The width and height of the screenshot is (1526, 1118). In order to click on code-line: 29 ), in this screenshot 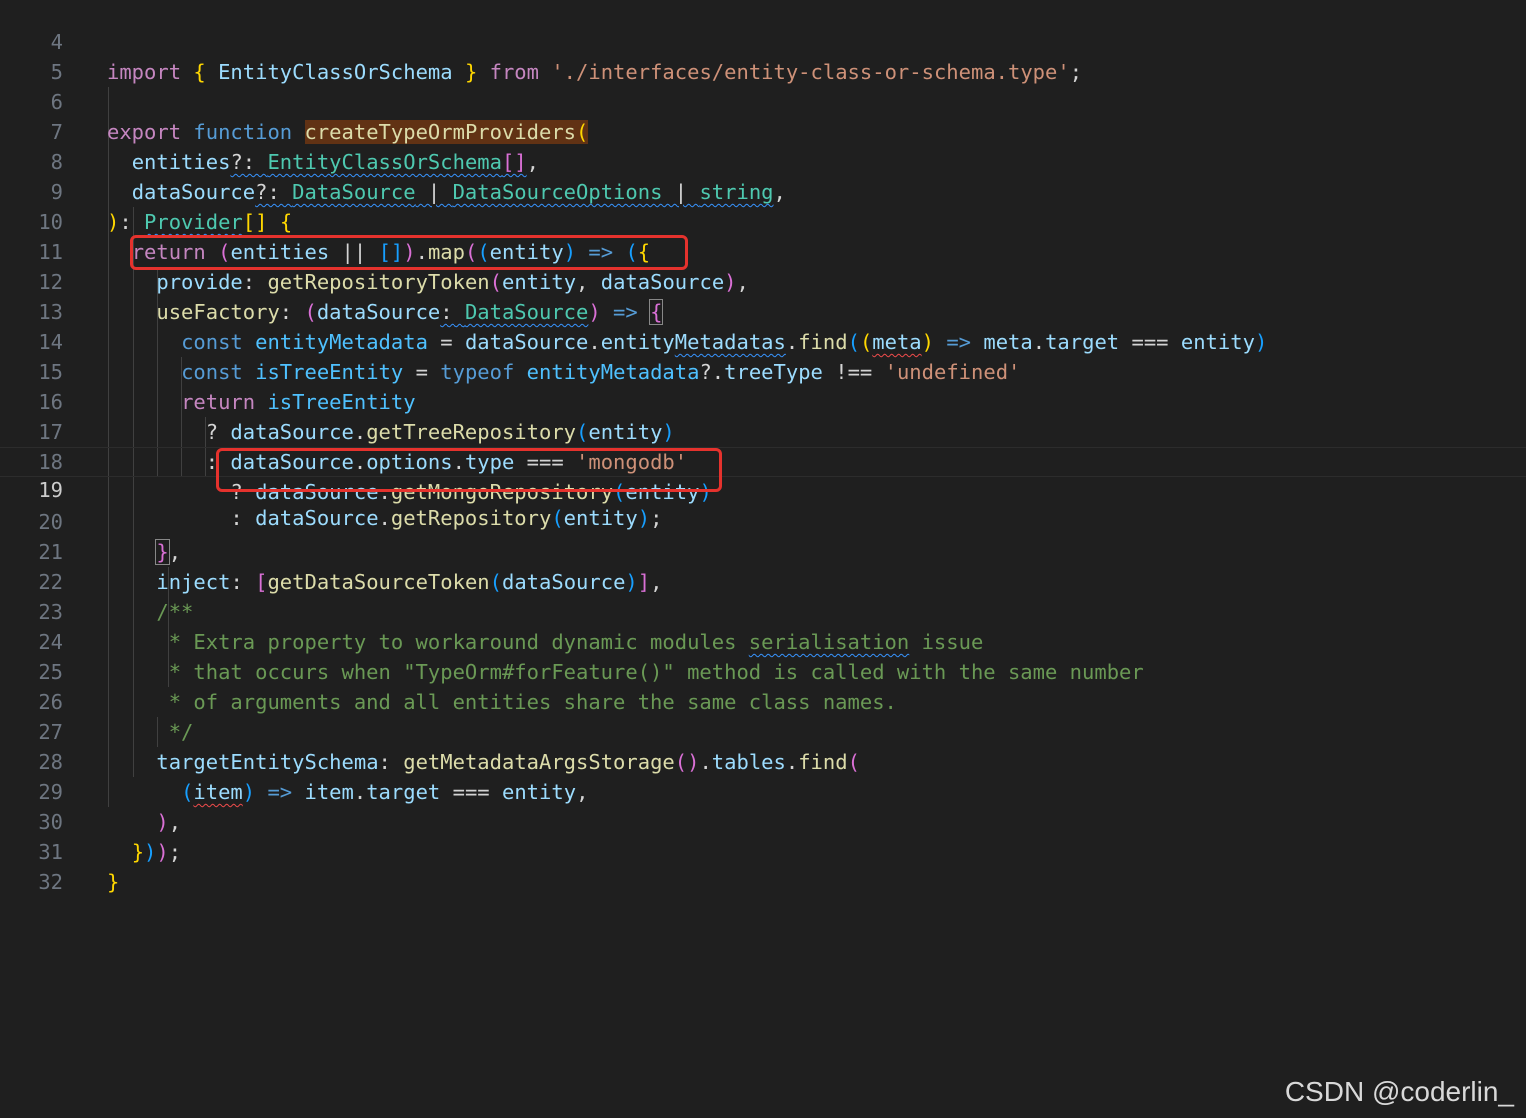, I will do `click(763, 790)`.